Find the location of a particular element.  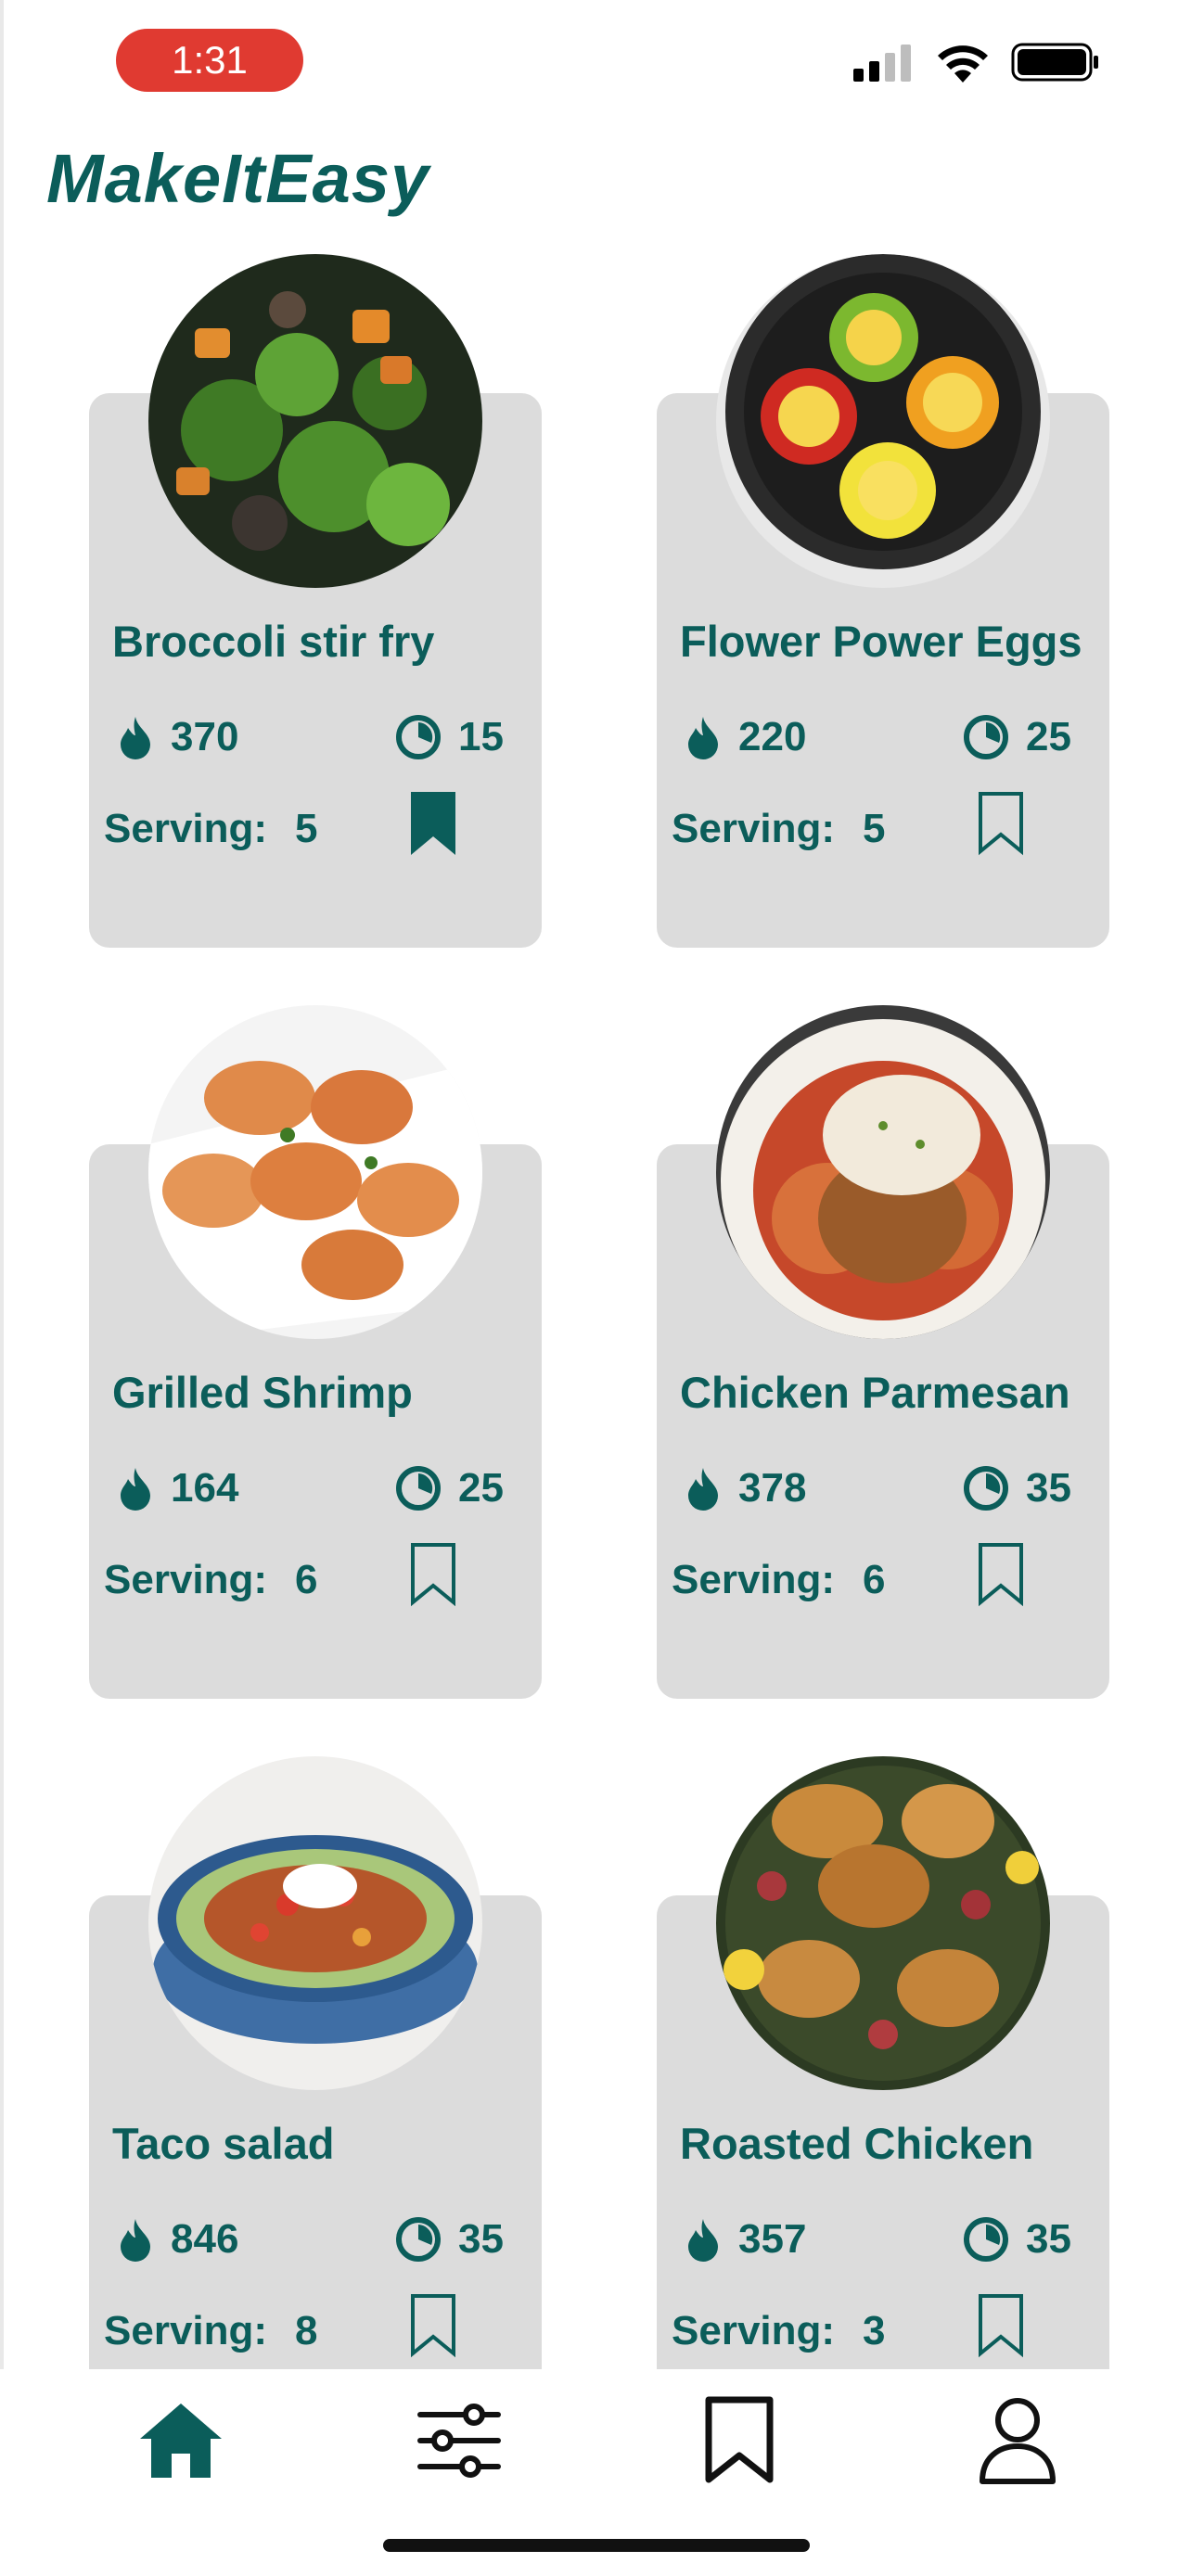

serving: Serving: 8 is located at coordinates (211, 2331).